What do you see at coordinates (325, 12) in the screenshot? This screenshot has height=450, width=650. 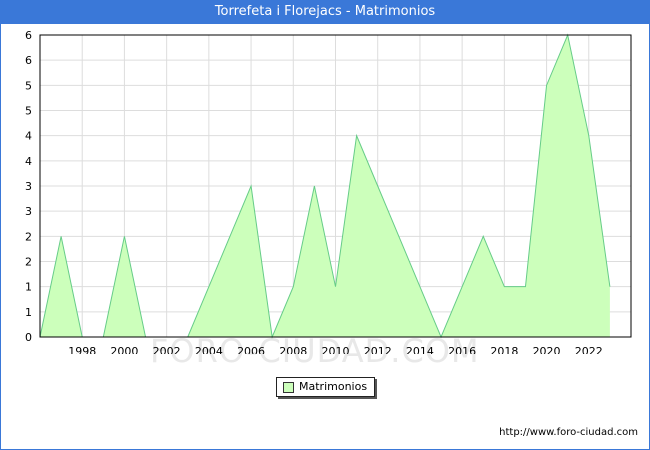 I see `chart-title: Torrefeta i Florejacs - Matrimonios` at bounding box center [325, 12].